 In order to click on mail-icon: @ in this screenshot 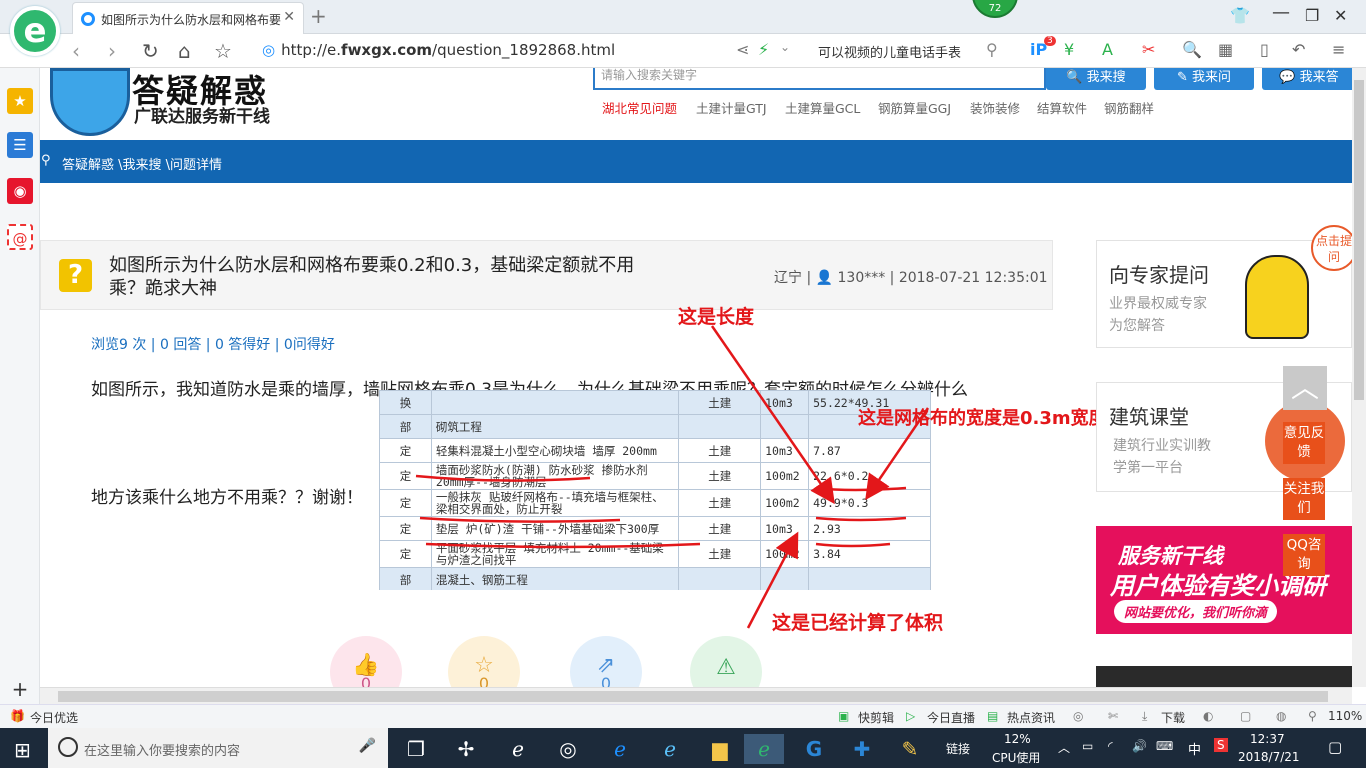, I will do `click(20, 237)`.